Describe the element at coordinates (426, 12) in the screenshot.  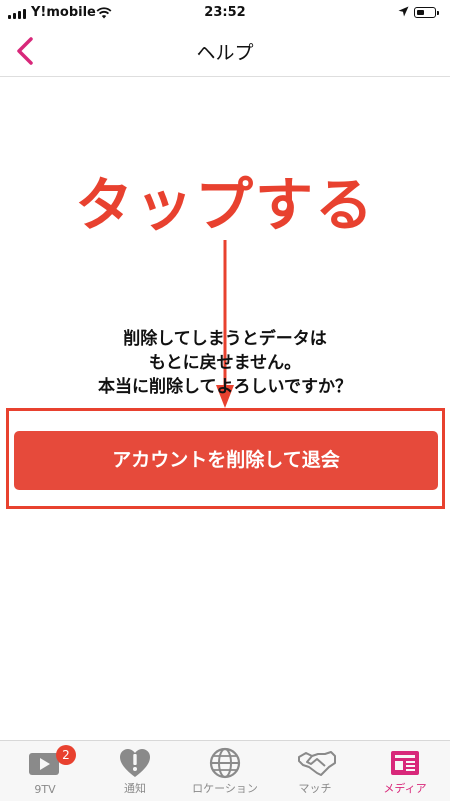
I see `battery-icon` at that location.